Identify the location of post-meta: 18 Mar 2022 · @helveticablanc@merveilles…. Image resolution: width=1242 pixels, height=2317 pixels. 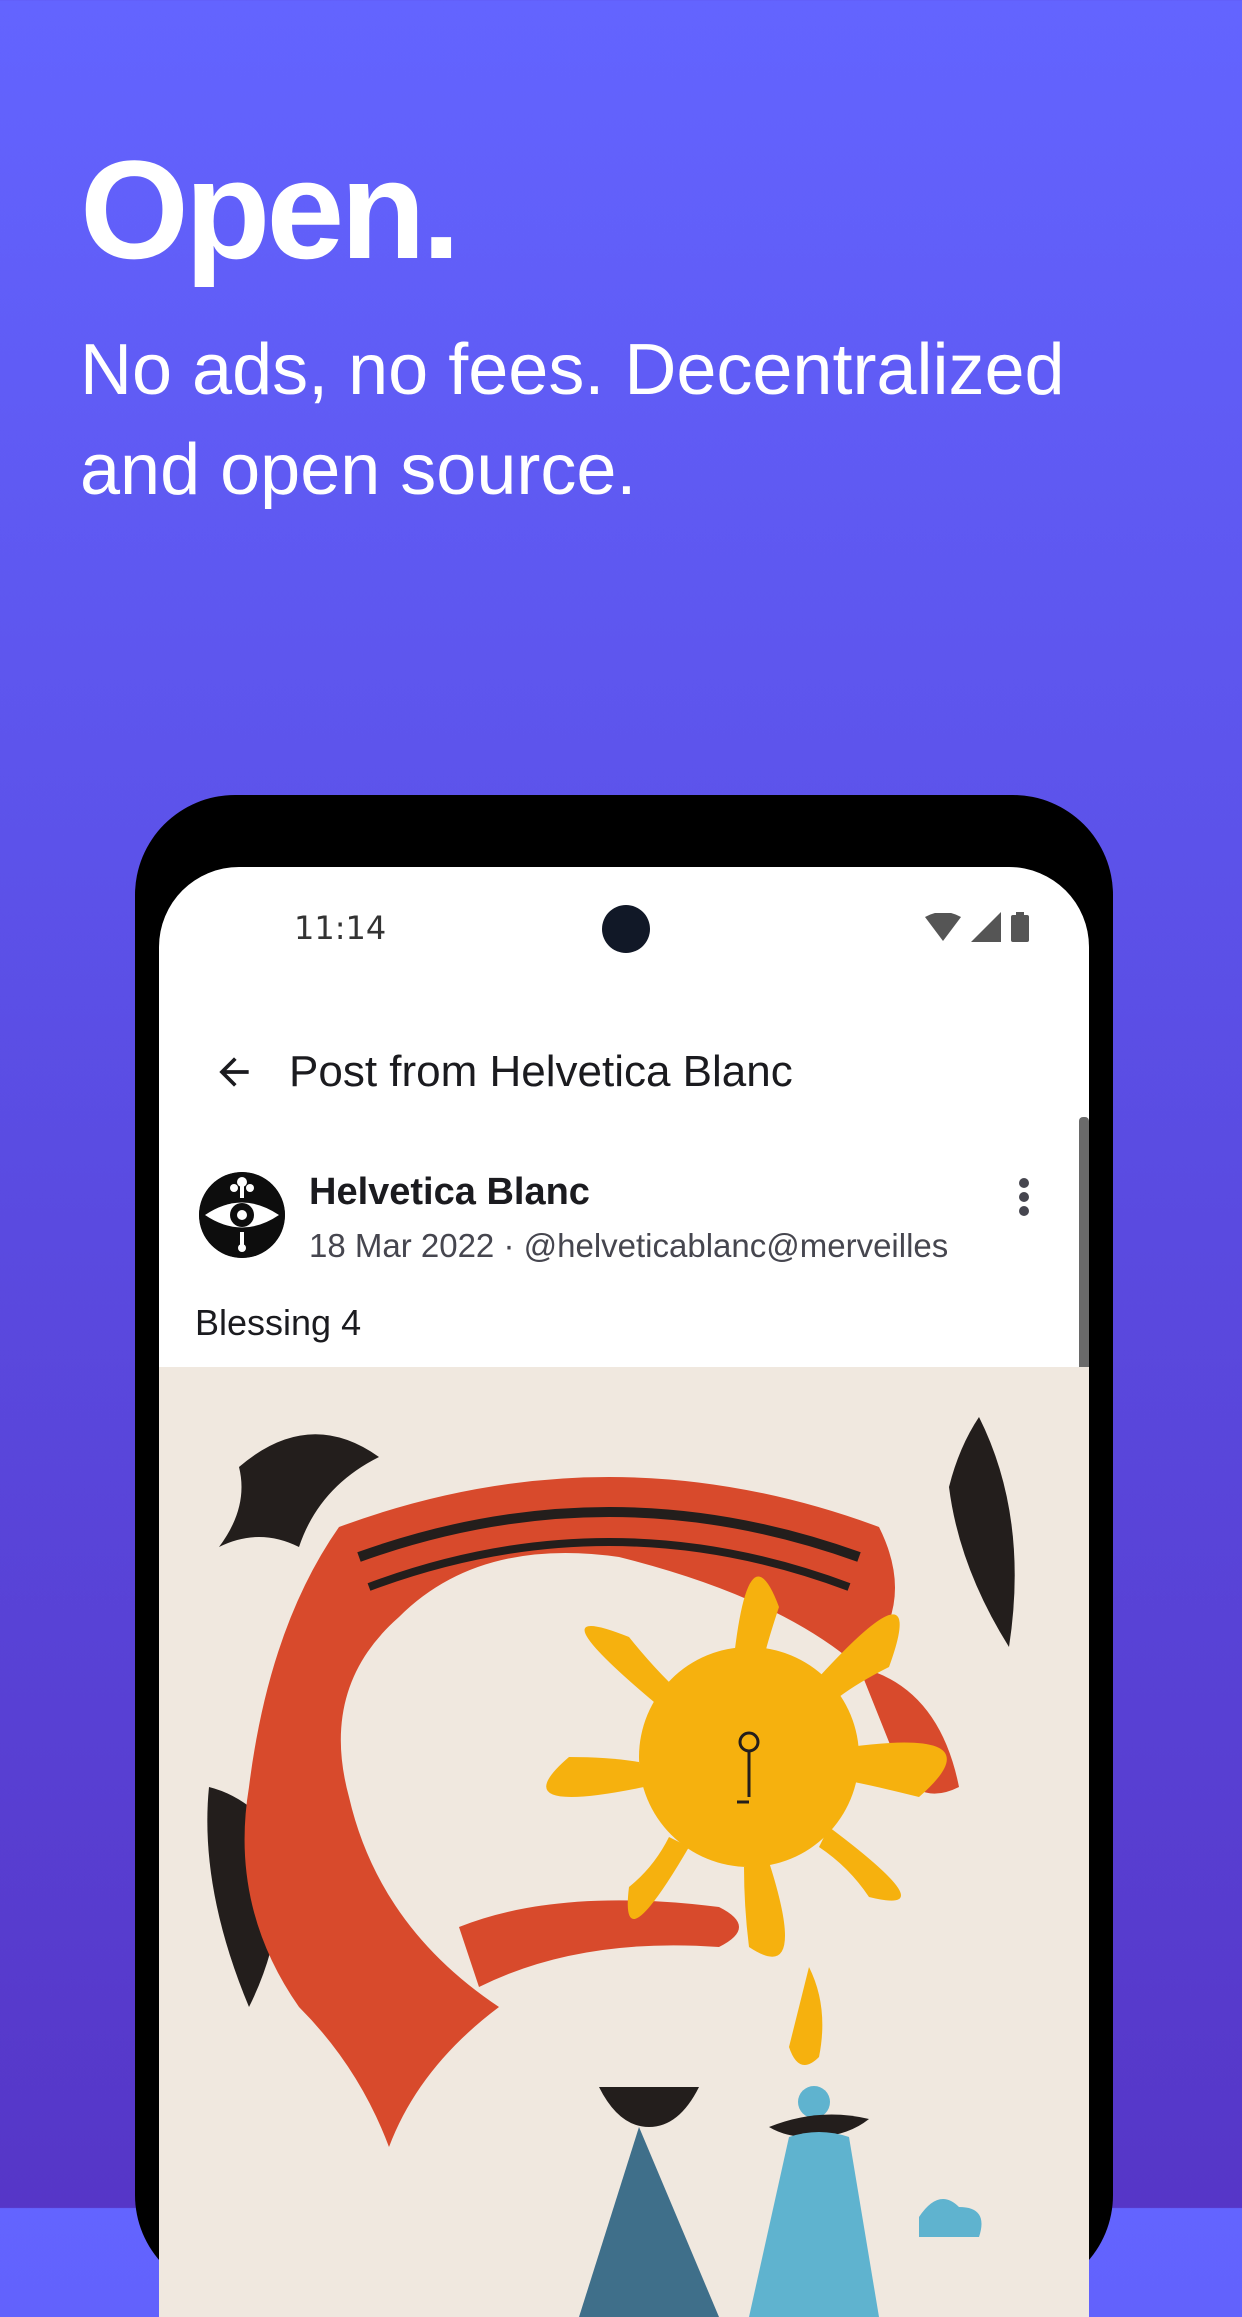
(629, 1245).